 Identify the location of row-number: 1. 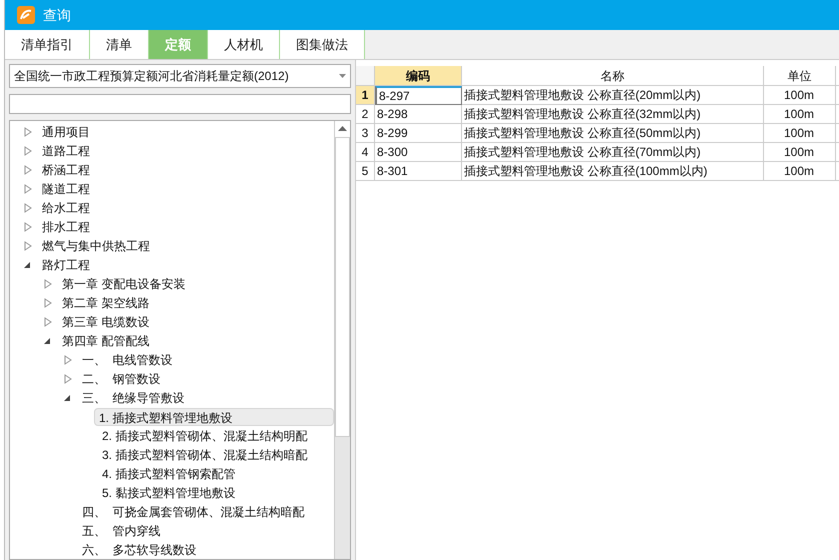
(365, 95).